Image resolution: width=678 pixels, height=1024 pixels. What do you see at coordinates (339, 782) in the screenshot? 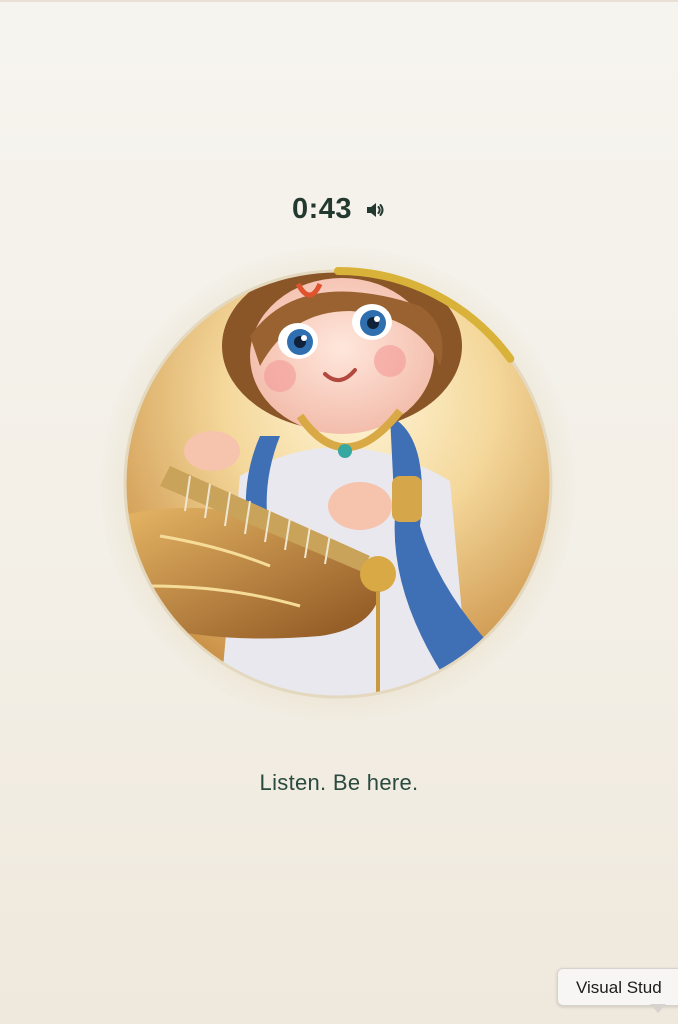
I see `caption-text: Listen. Be here.` at bounding box center [339, 782].